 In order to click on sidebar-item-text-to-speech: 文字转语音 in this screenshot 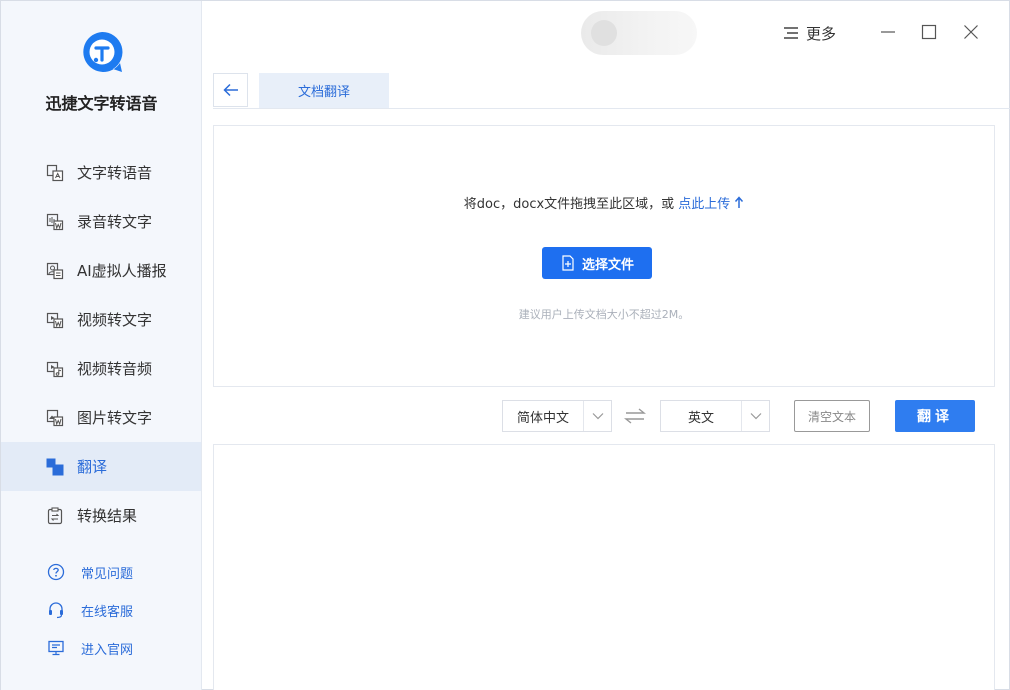, I will do `click(101, 172)`.